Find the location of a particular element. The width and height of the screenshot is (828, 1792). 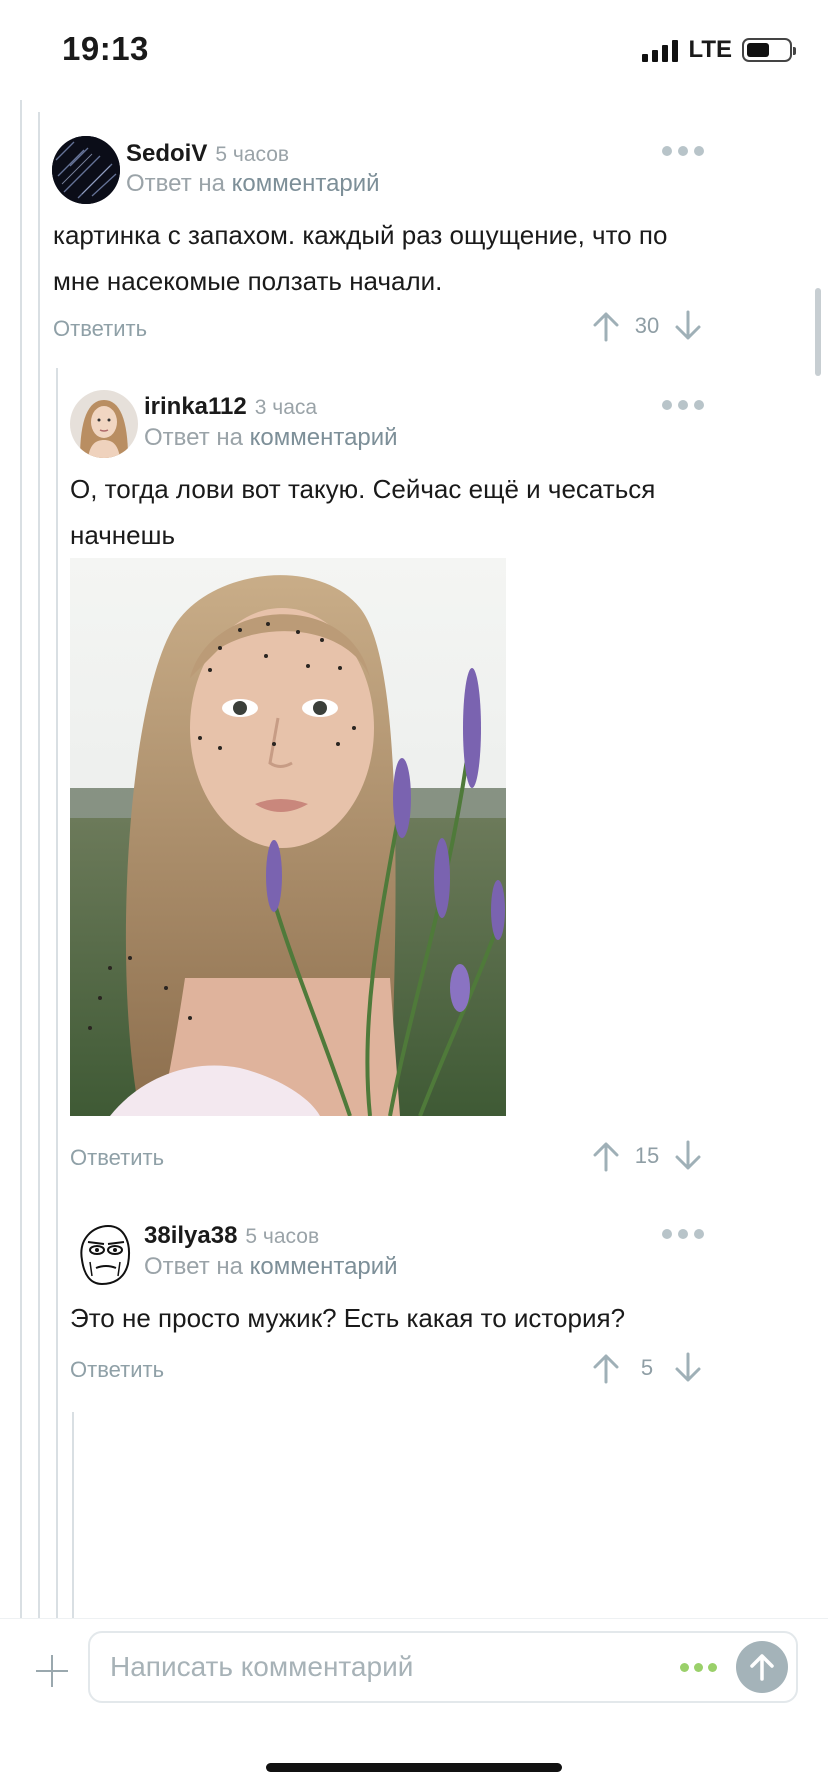

send-arrow-icon is located at coordinates (762, 1667).